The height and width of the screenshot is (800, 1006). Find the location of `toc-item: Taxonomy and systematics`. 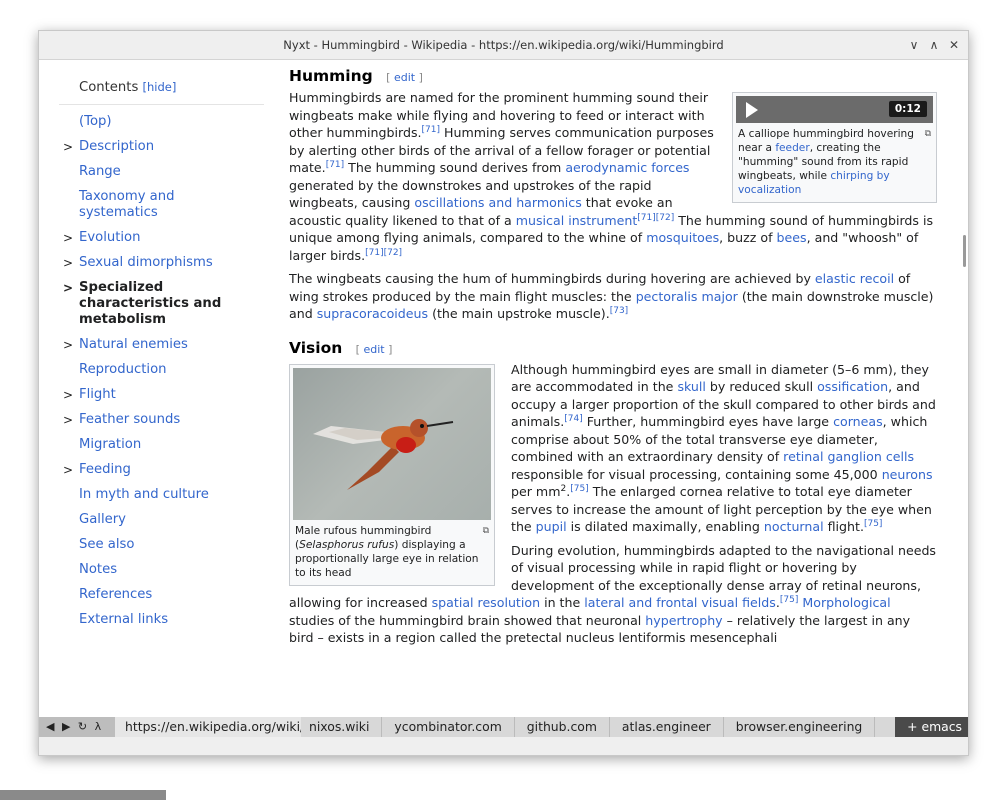

toc-item: Taxonomy and systematics is located at coordinates (154, 205).